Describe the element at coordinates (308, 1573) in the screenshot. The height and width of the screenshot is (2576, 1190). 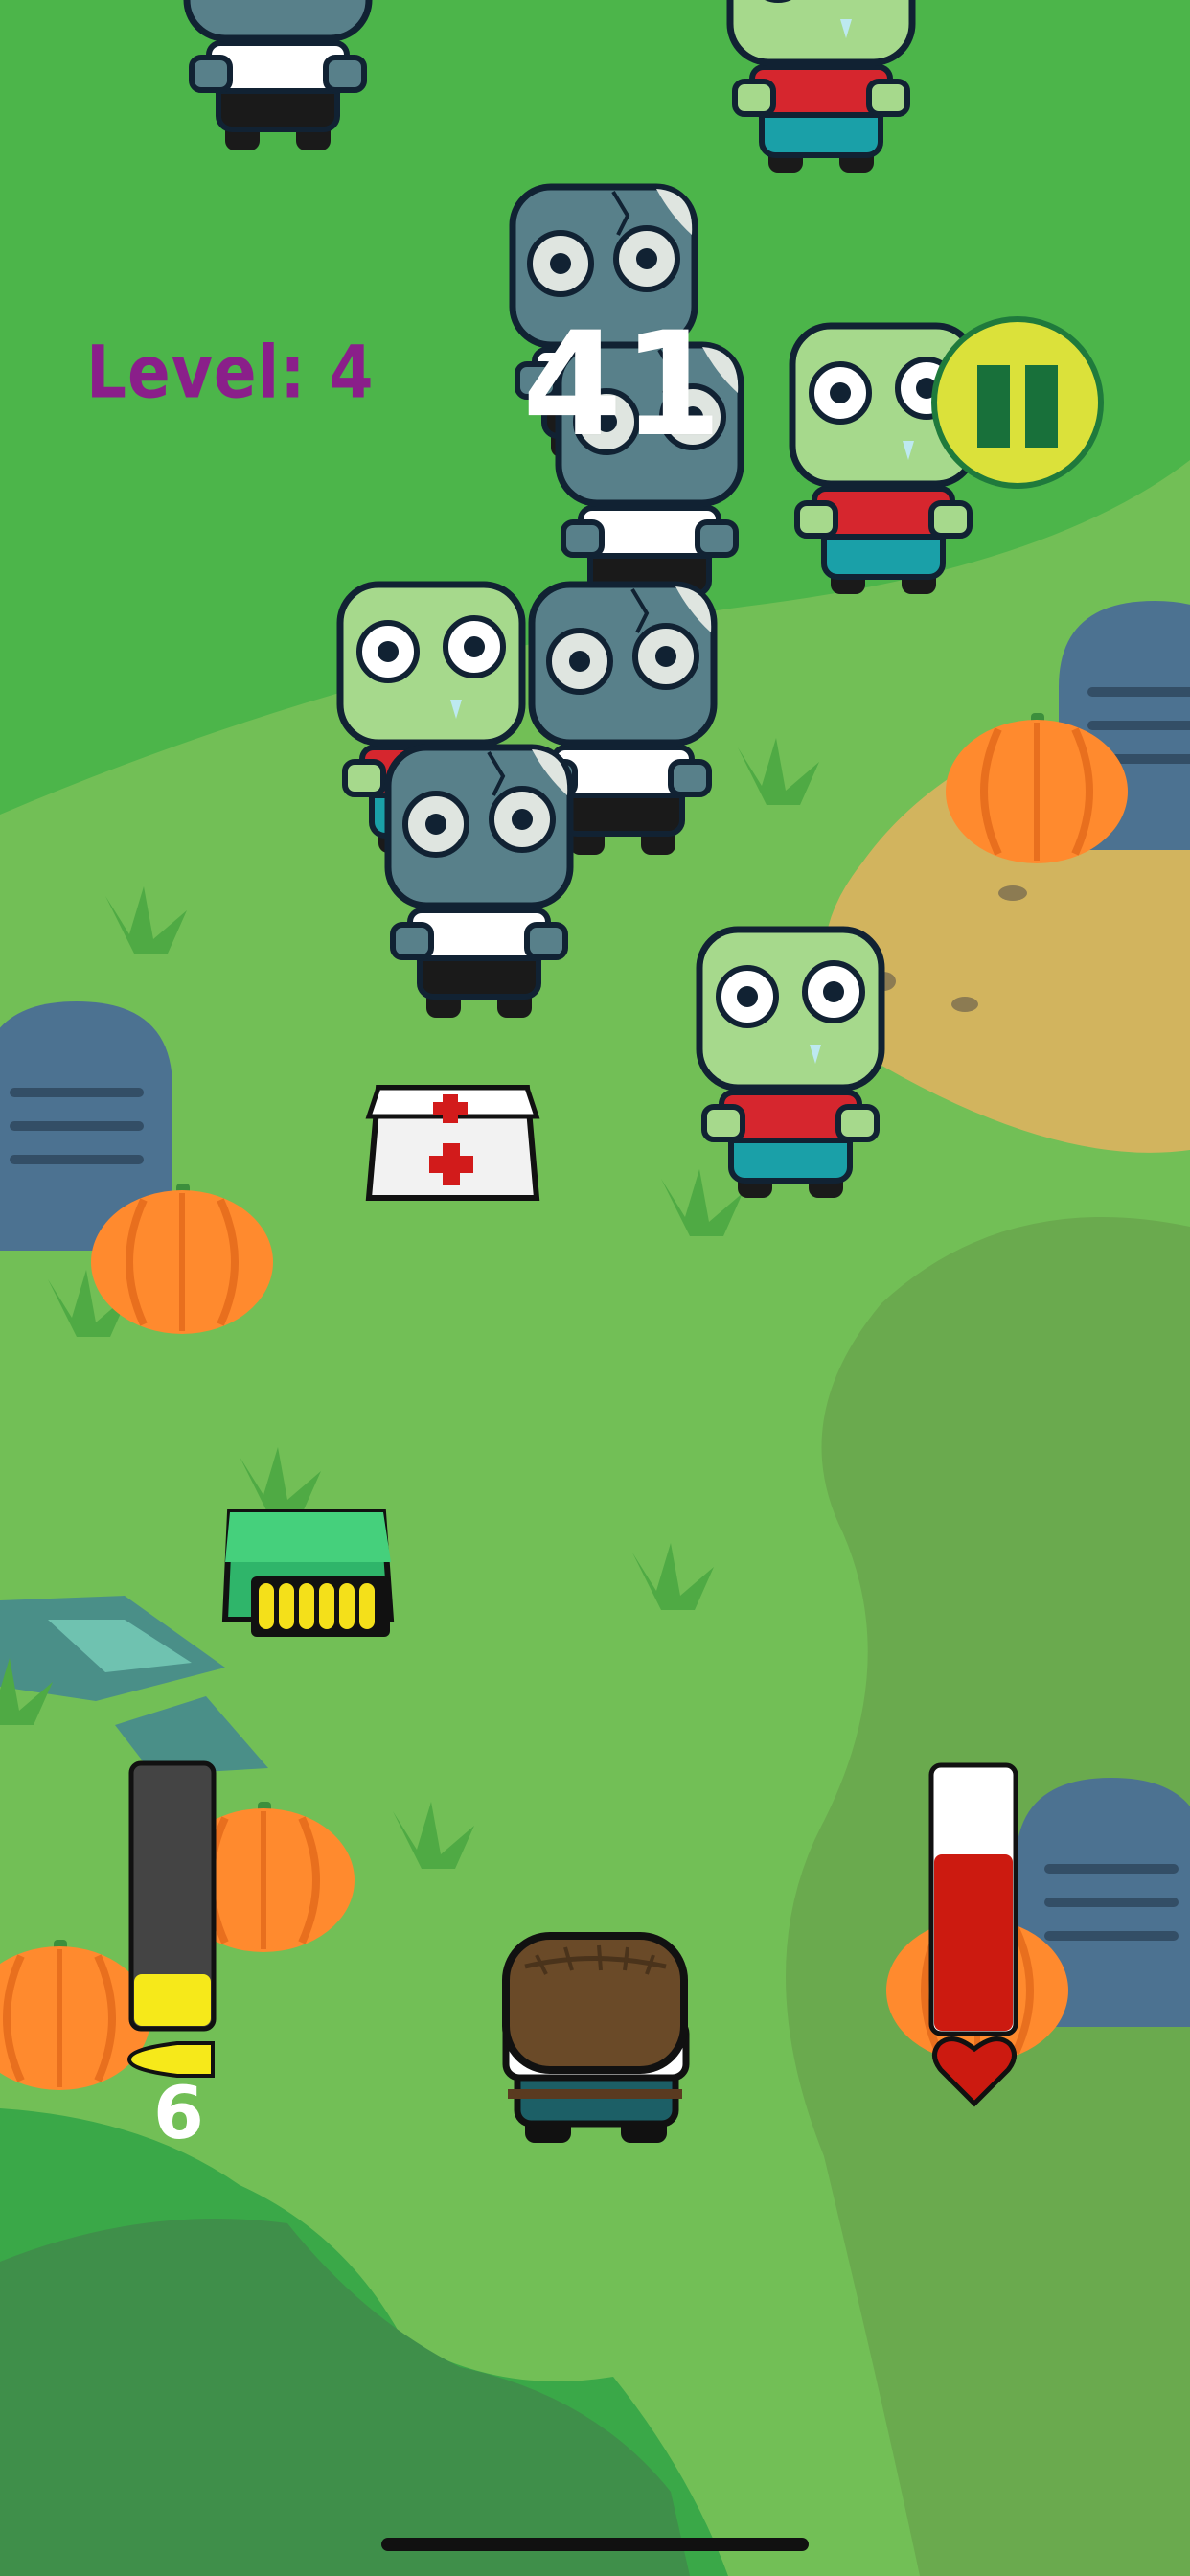
I see `ammo-box` at that location.